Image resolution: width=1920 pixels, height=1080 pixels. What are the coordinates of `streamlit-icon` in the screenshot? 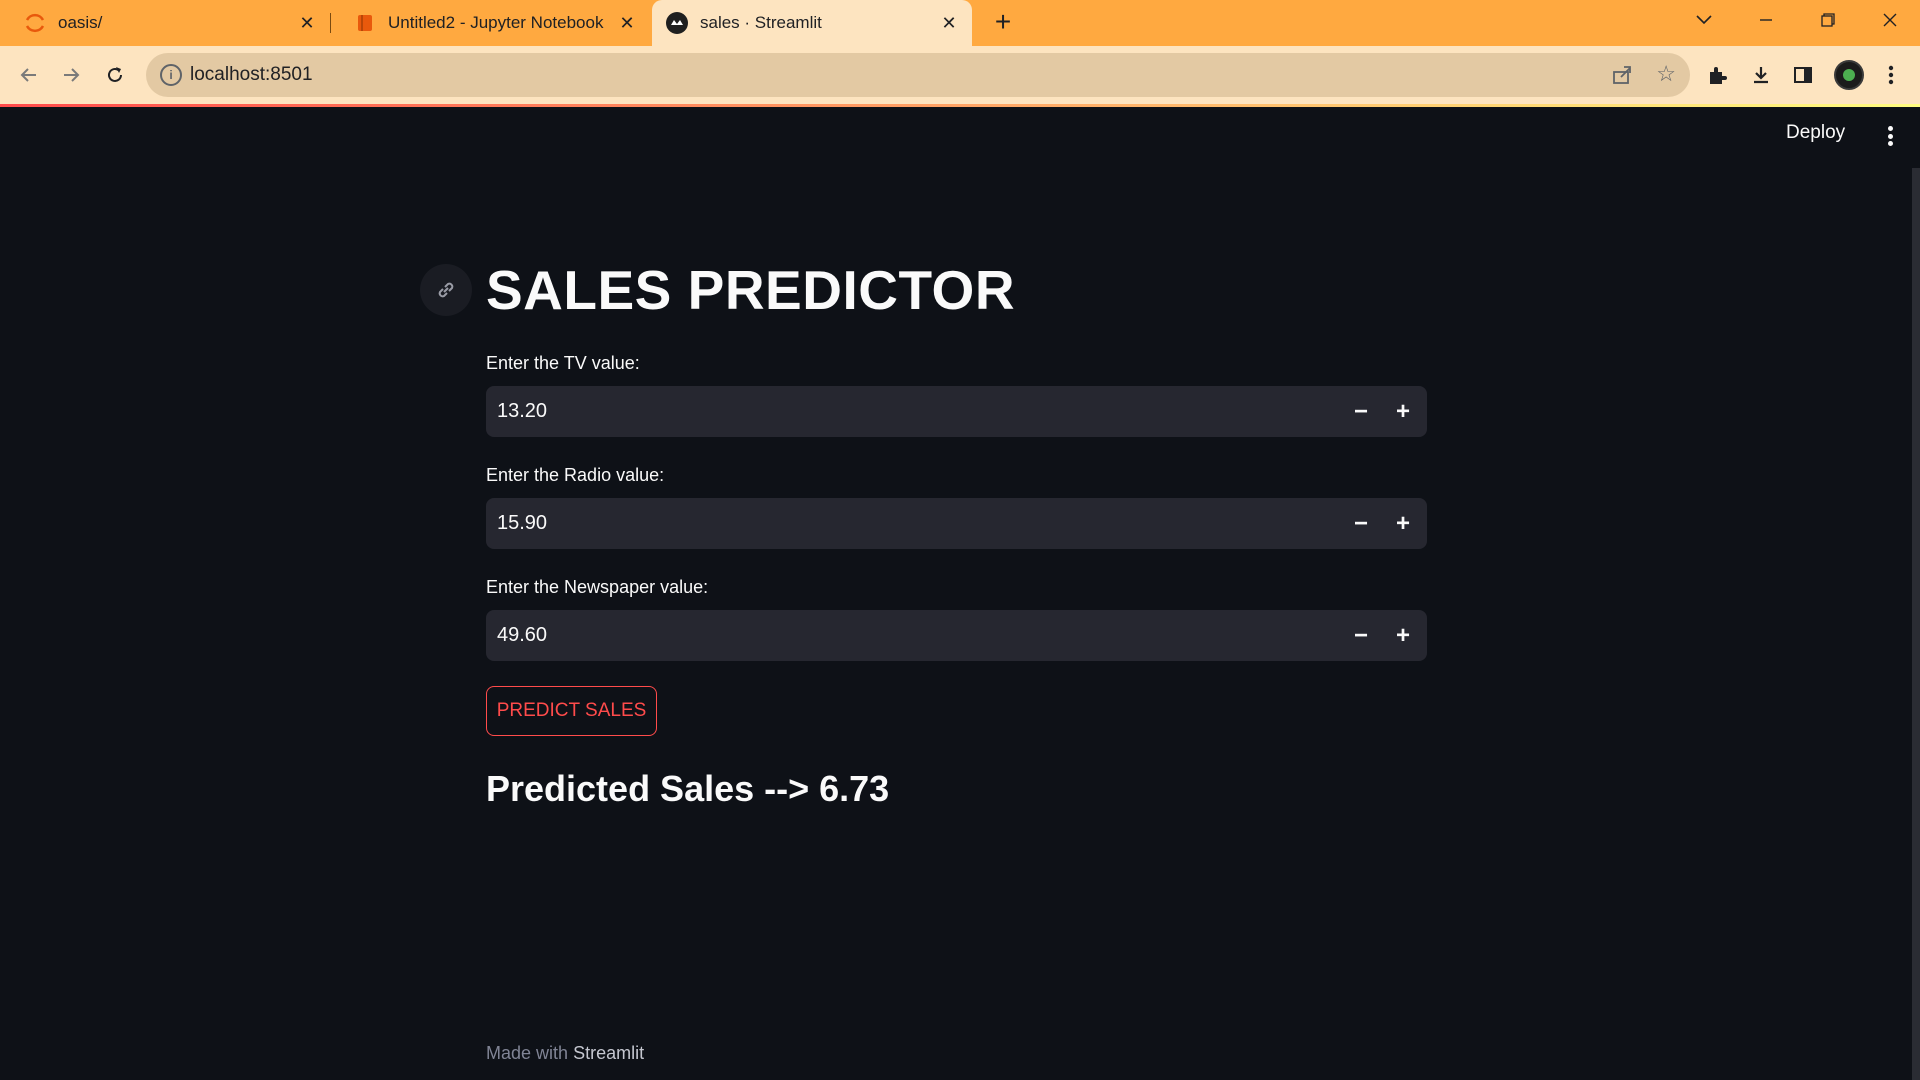 It's located at (677, 23).